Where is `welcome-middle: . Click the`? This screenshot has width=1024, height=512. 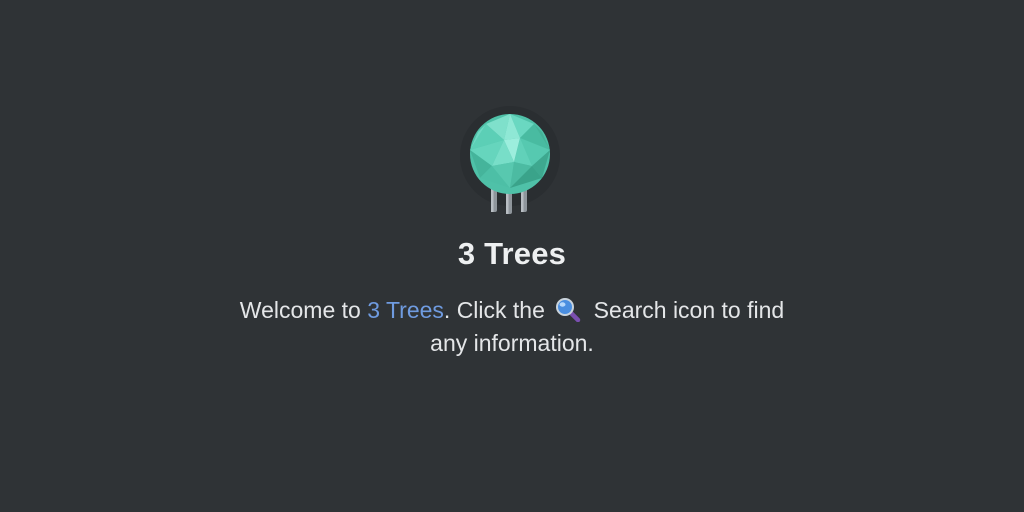
welcome-middle: . Click the is located at coordinates (497, 310).